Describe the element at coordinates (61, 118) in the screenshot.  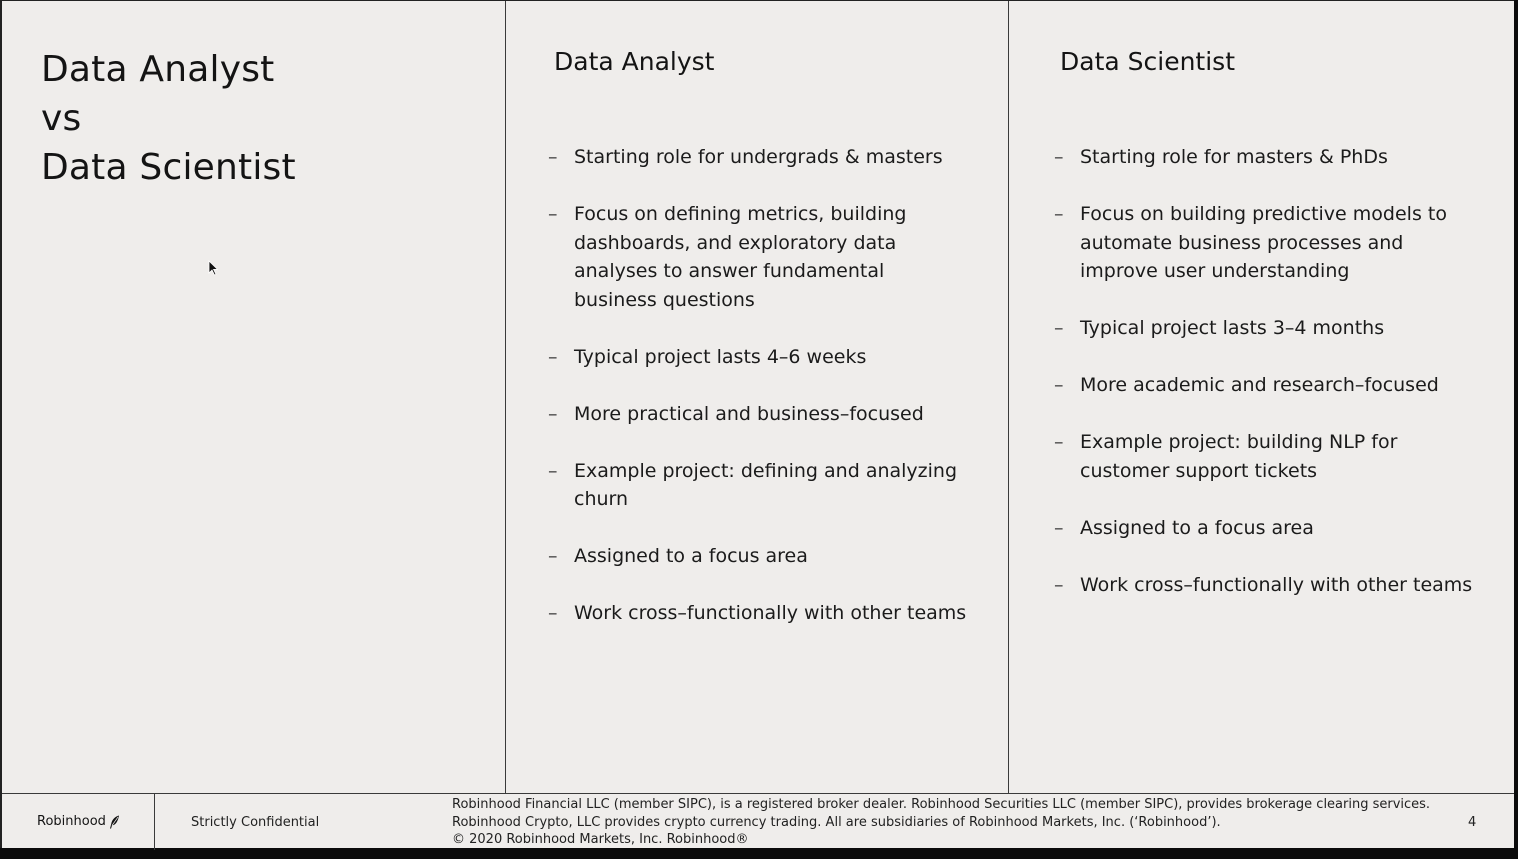
I see `slide-title-line-2: vs` at that location.